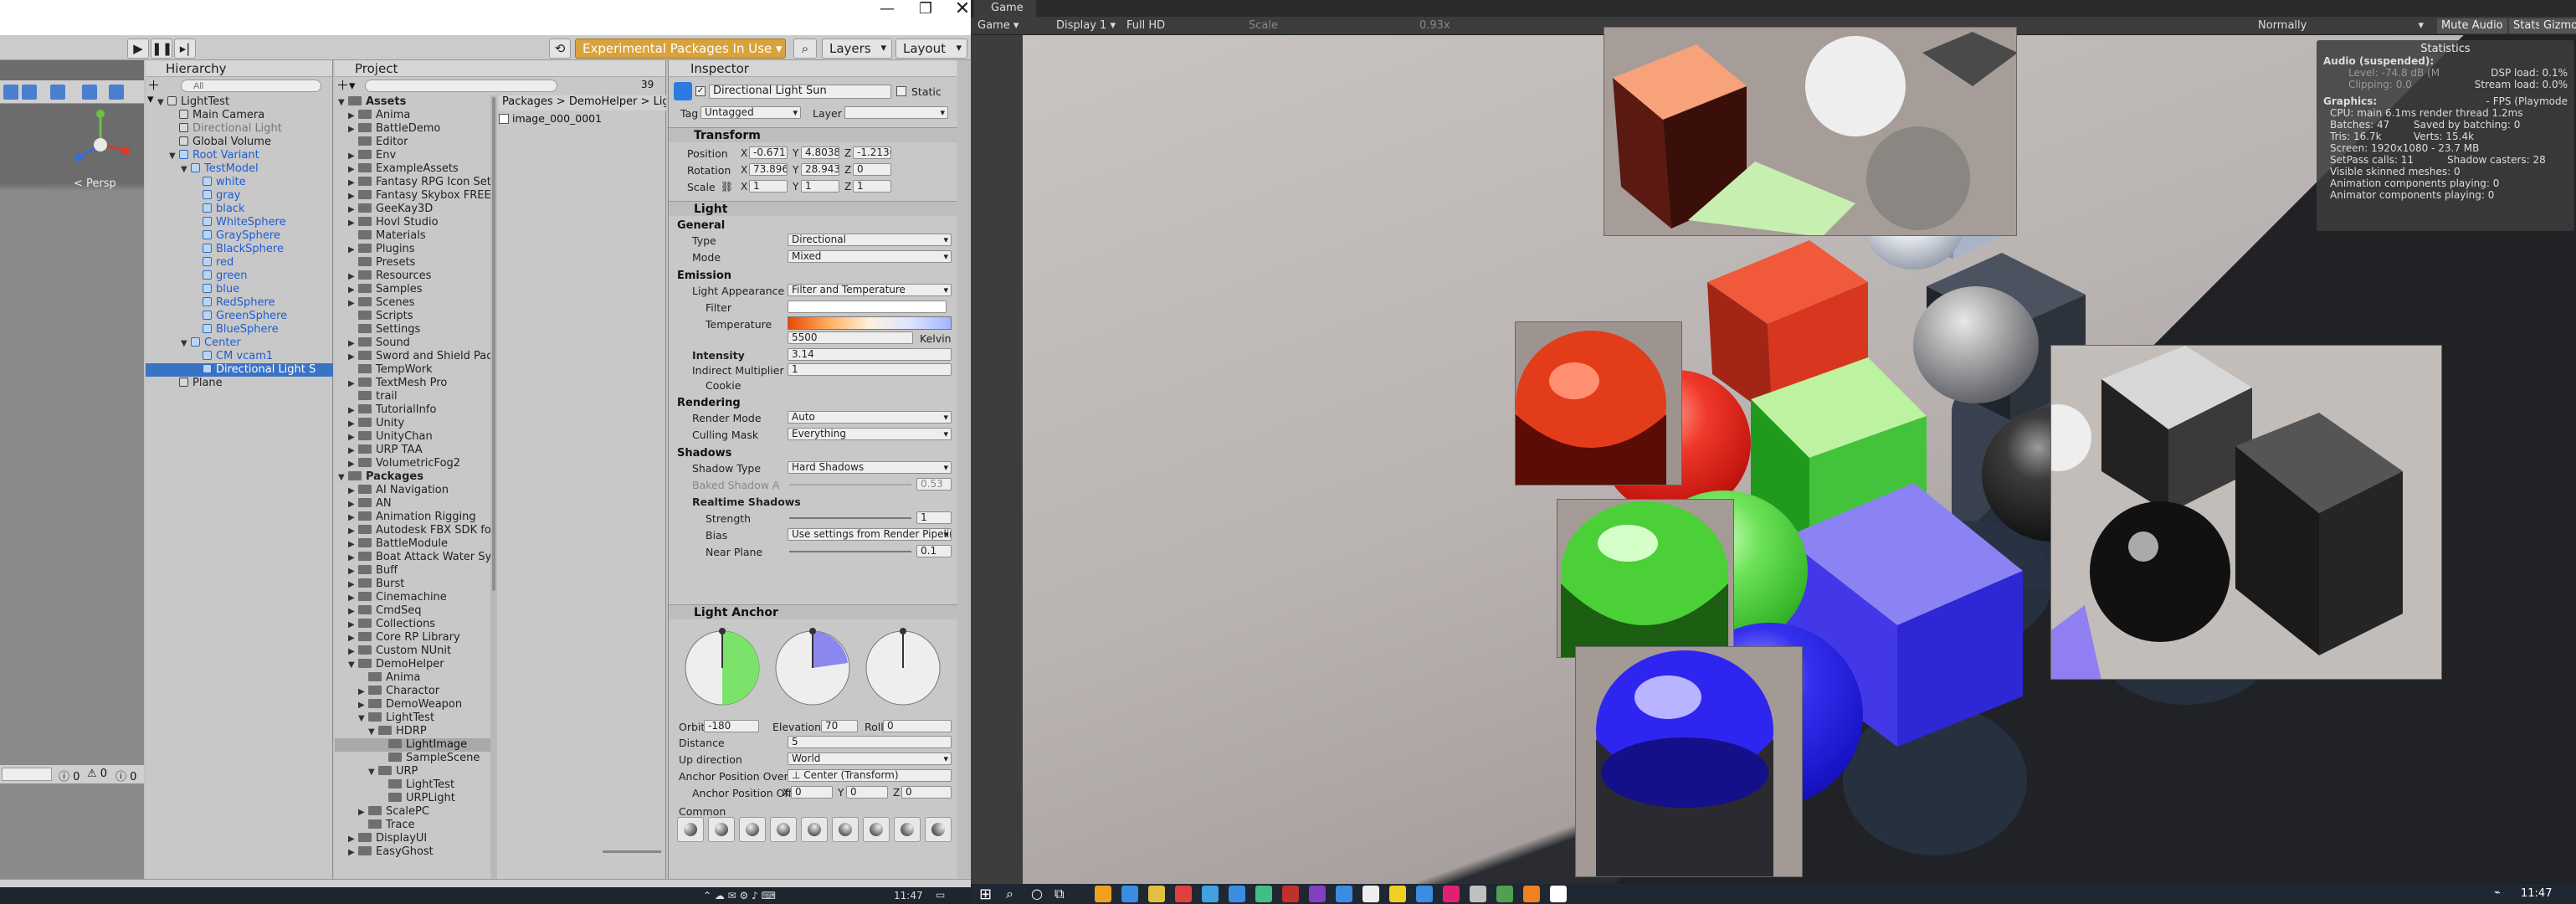  Describe the element at coordinates (903, 668) in the screenshot. I see `roll-dial` at that location.